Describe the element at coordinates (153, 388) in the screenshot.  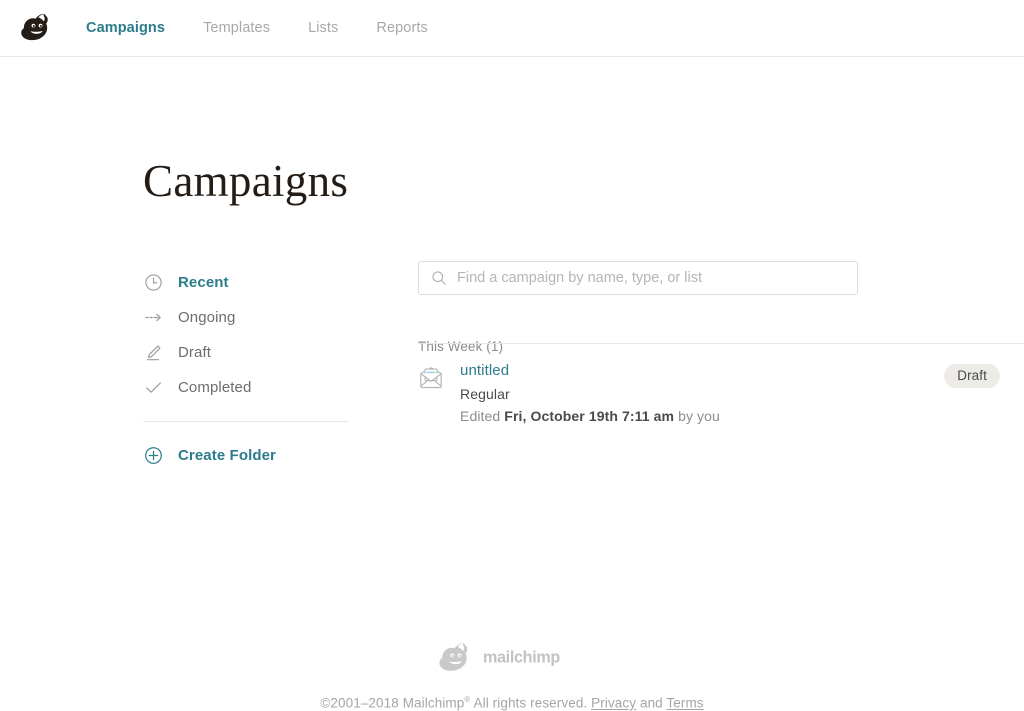
I see `check-icon` at that location.